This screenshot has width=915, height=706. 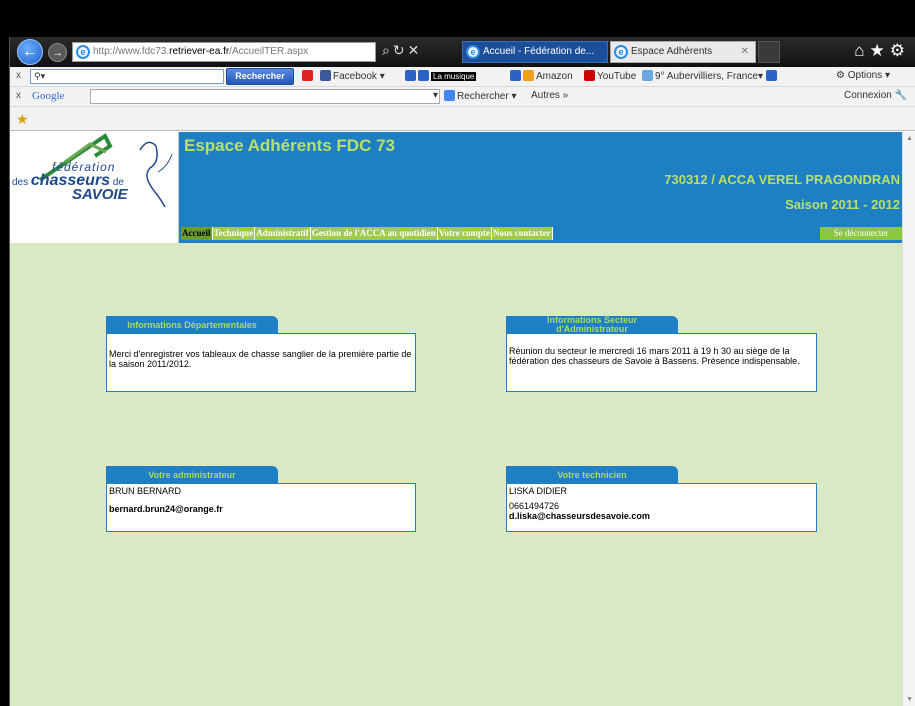 I want to click on admin-email: bernard.brun24@orange.fr, so click(x=261, y=509).